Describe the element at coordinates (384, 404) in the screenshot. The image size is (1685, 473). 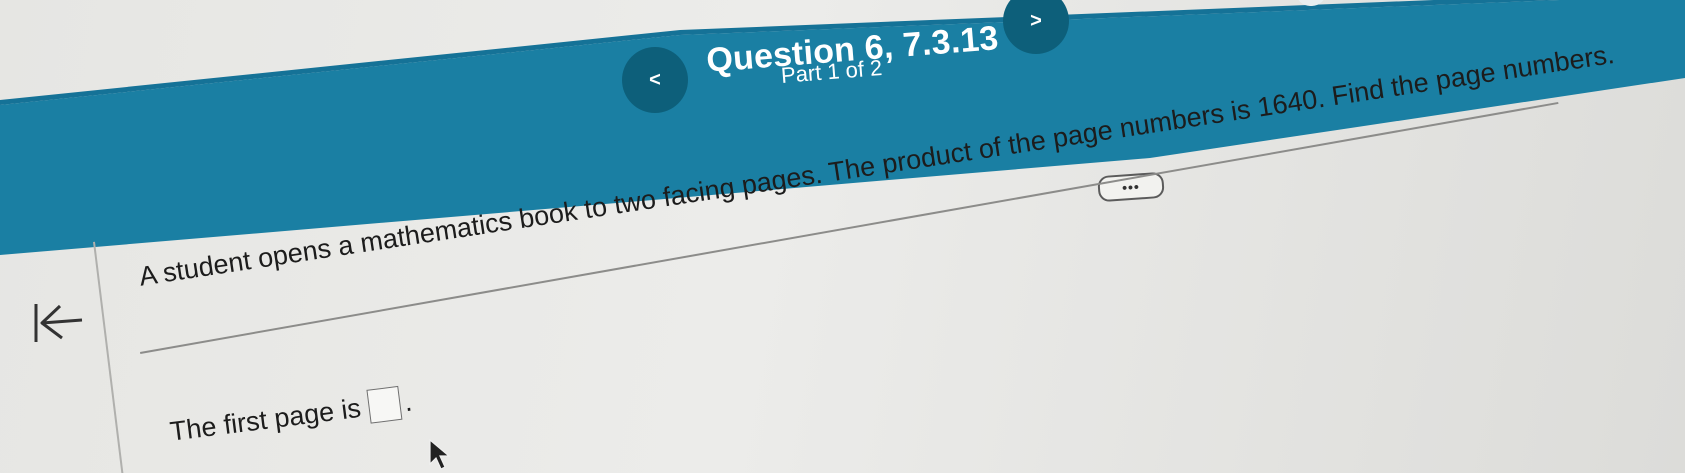
I see `answer-input` at that location.